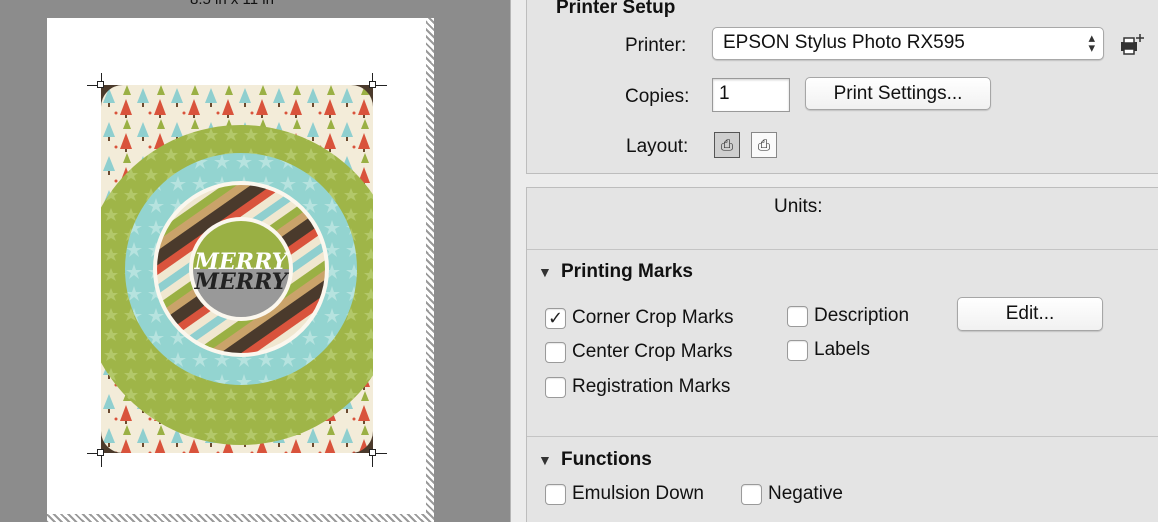 This screenshot has width=1158, height=522. What do you see at coordinates (555, 318) in the screenshot?
I see `checkmark-icon: ✓` at bounding box center [555, 318].